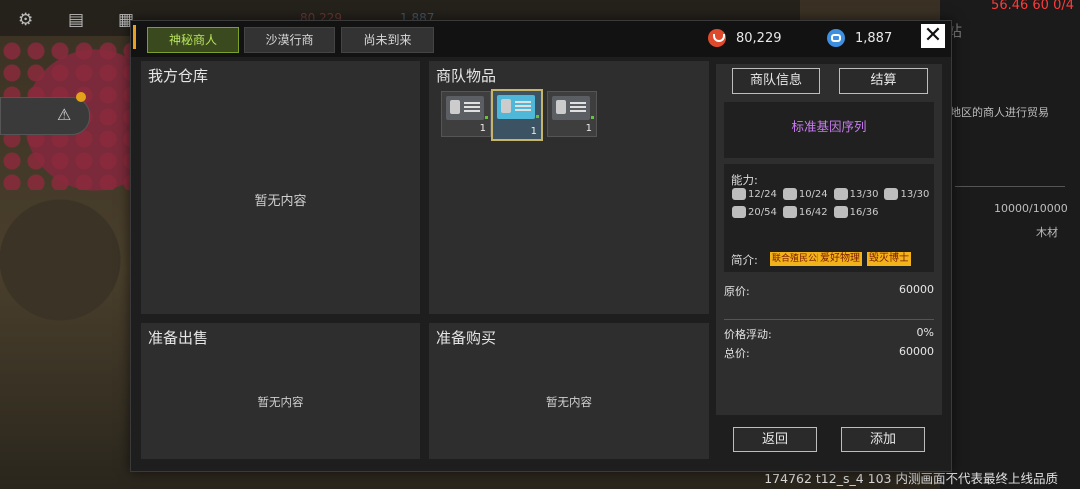 The height and width of the screenshot is (489, 1080). I want to click on tab-not-arrived: 尚未到来, so click(387, 40).